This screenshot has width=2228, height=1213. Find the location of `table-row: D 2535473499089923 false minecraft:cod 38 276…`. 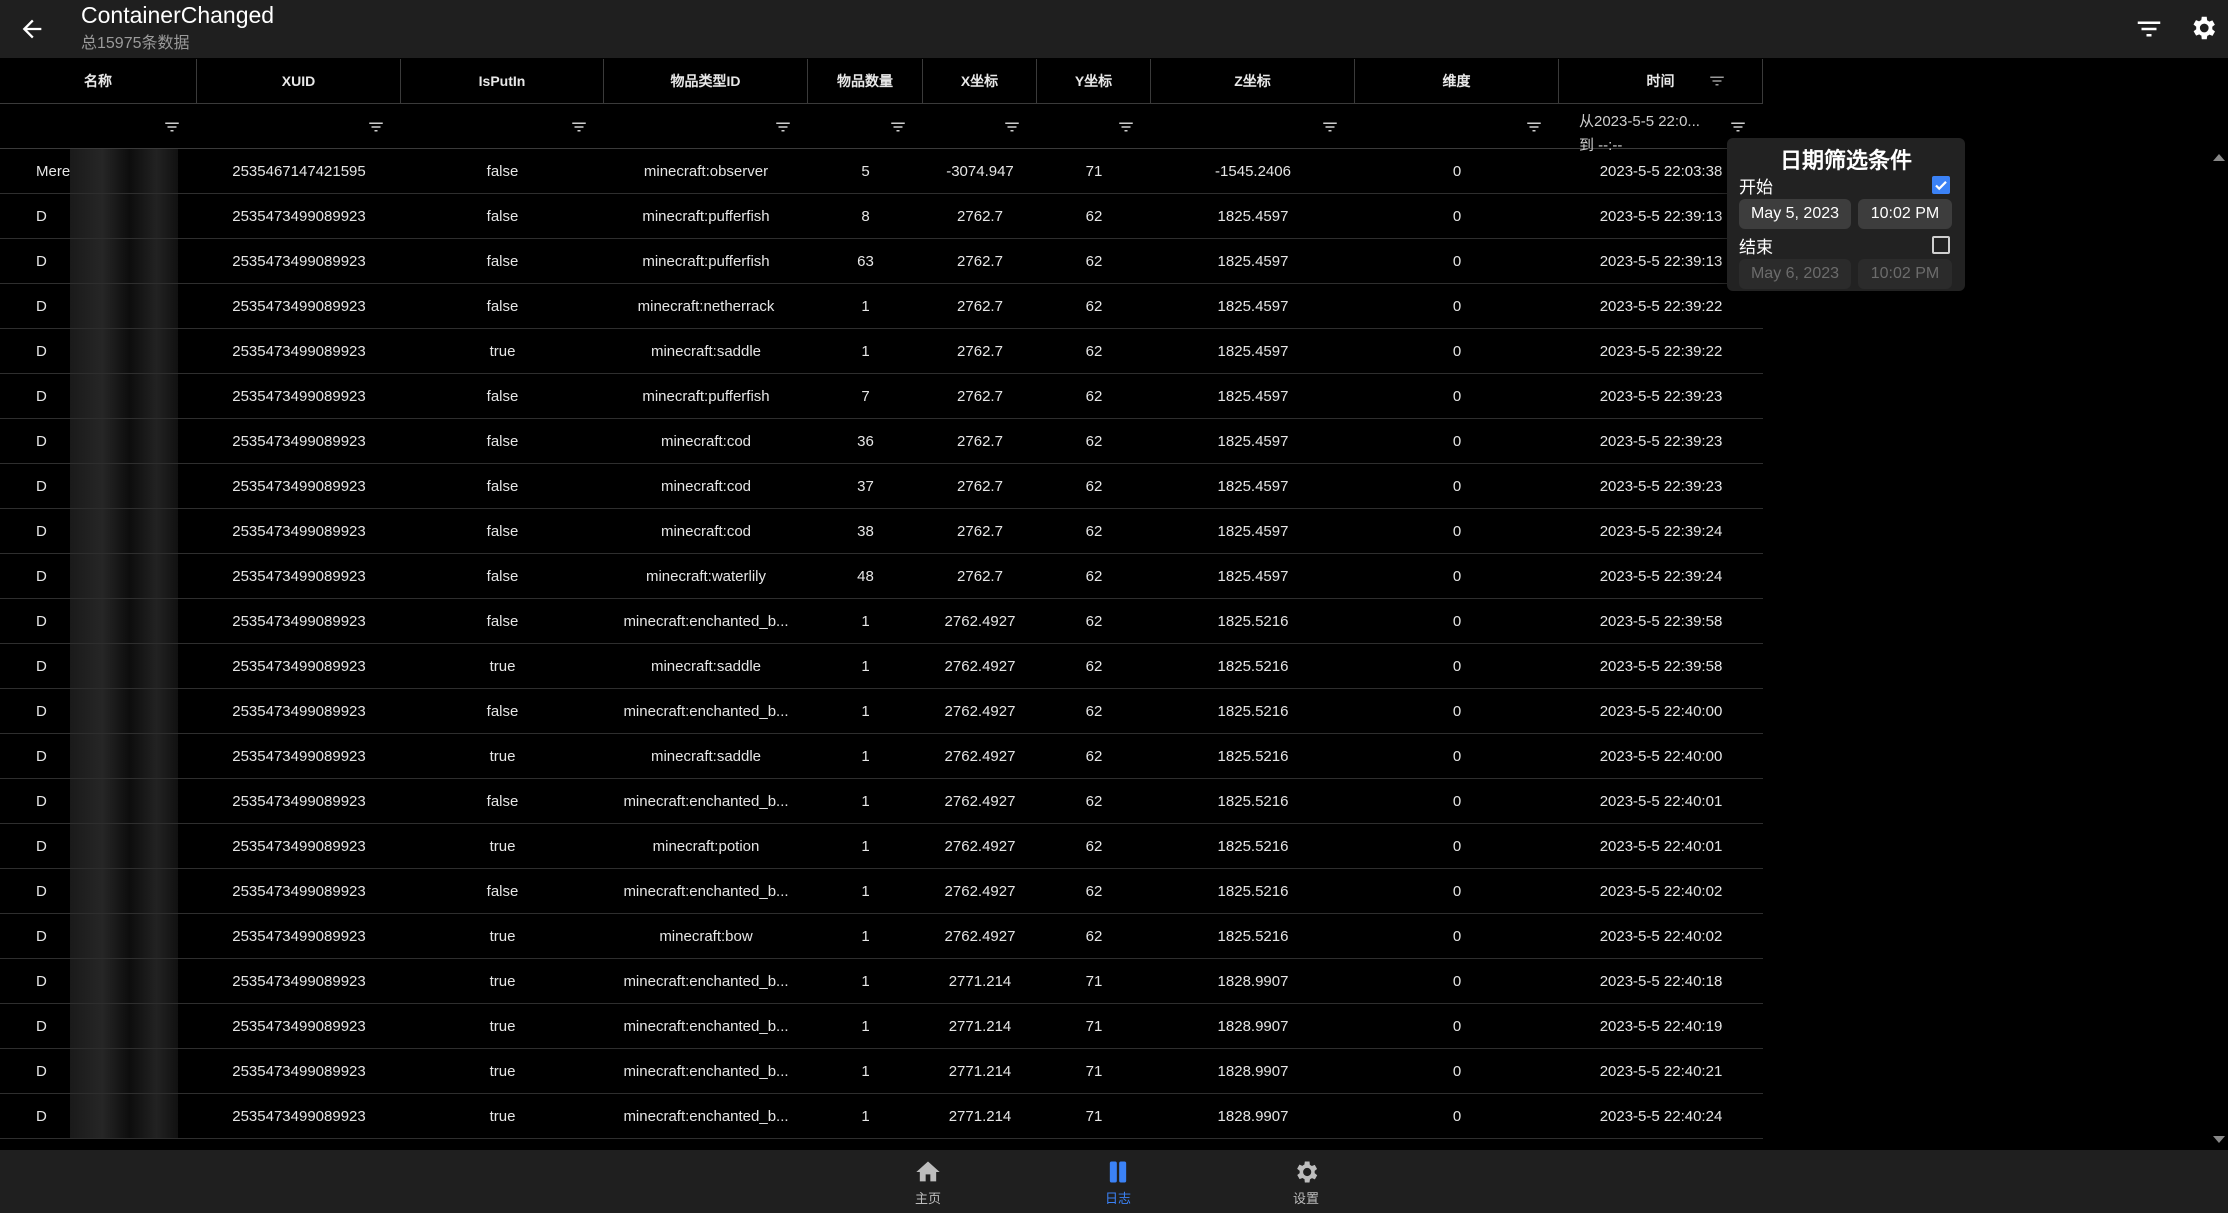

table-row: D 2535473499089923 false minecraft:cod 38 276… is located at coordinates (881, 531).